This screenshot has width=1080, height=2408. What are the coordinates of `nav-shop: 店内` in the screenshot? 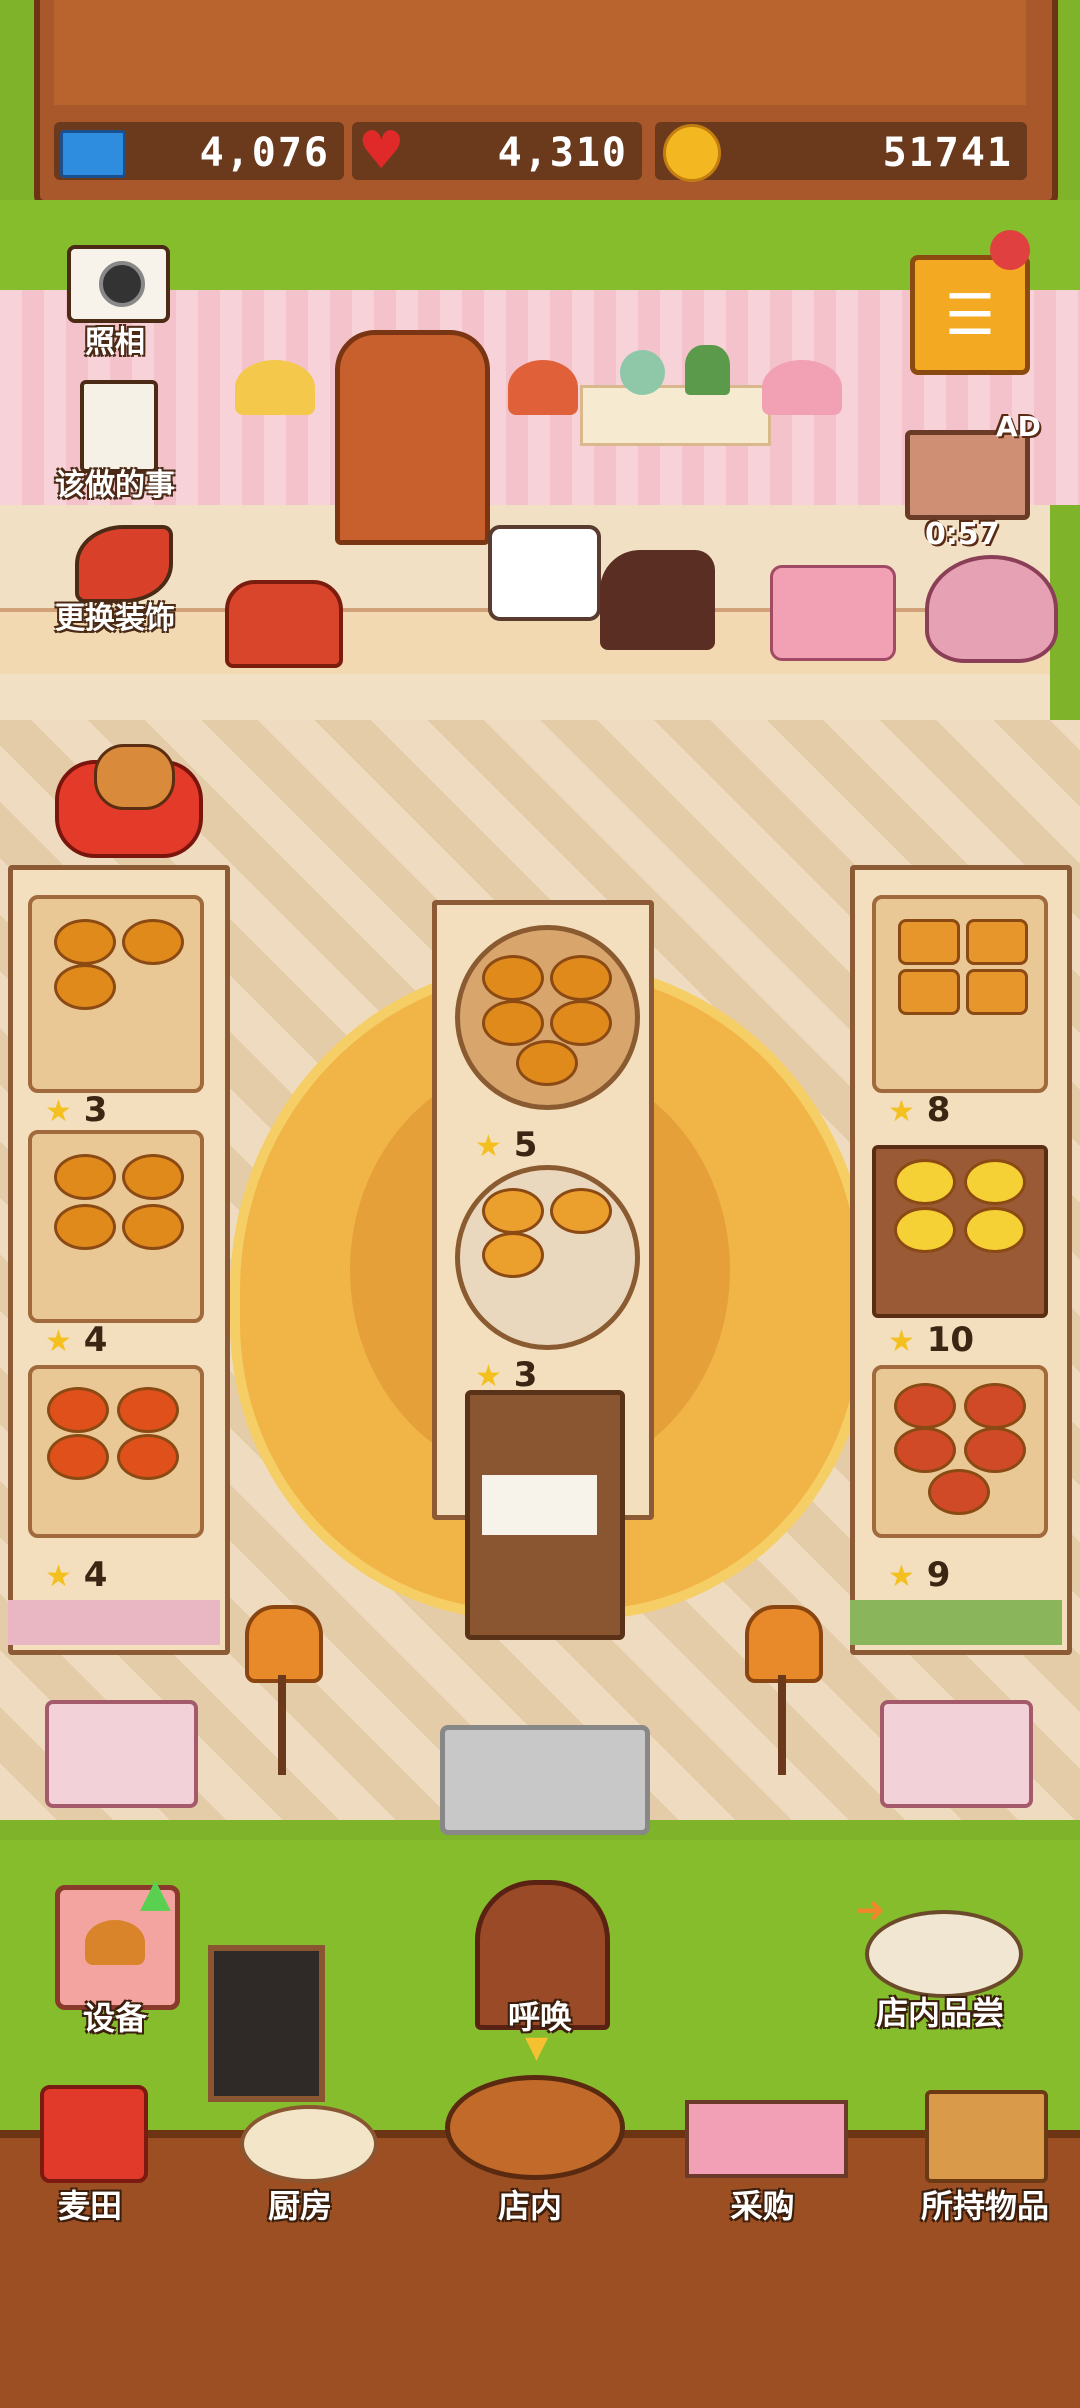 It's located at (530, 2147).